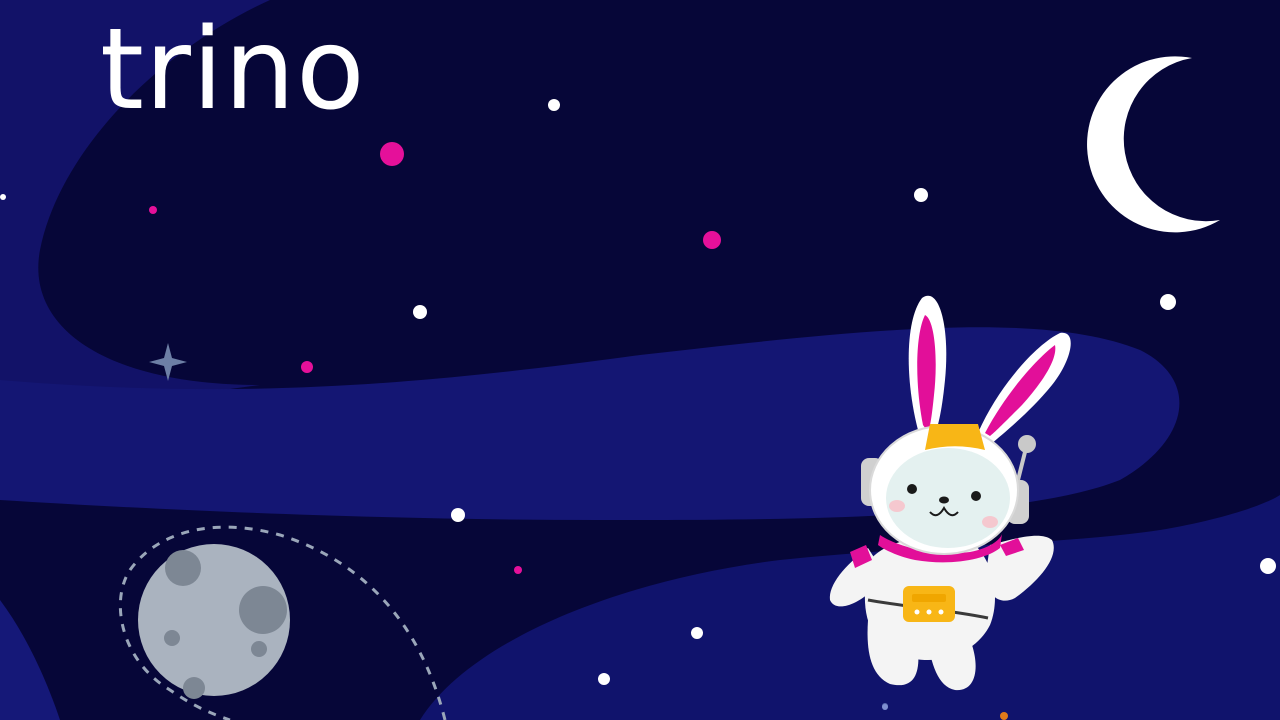  I want to click on bunny-eye-left, so click(912, 489).